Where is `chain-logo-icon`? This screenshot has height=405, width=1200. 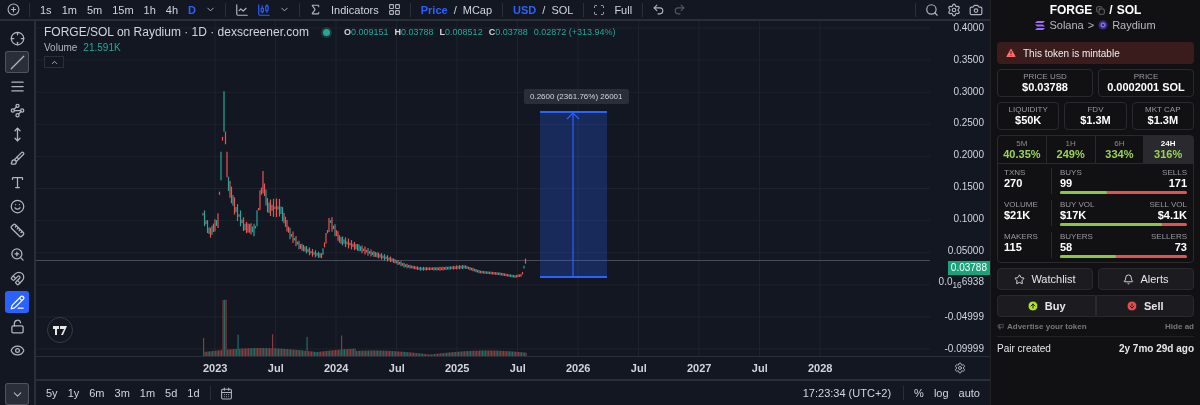 chain-logo-icon is located at coordinates (1040, 25).